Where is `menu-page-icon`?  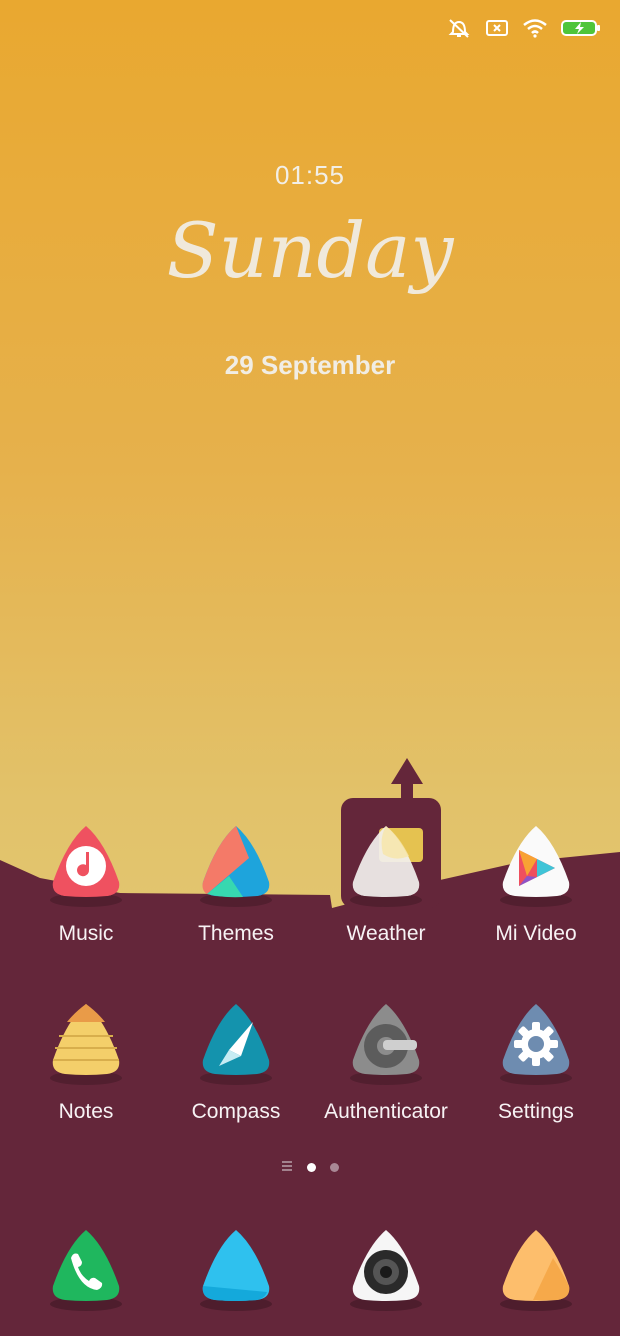
menu-page-icon is located at coordinates (287, 1167).